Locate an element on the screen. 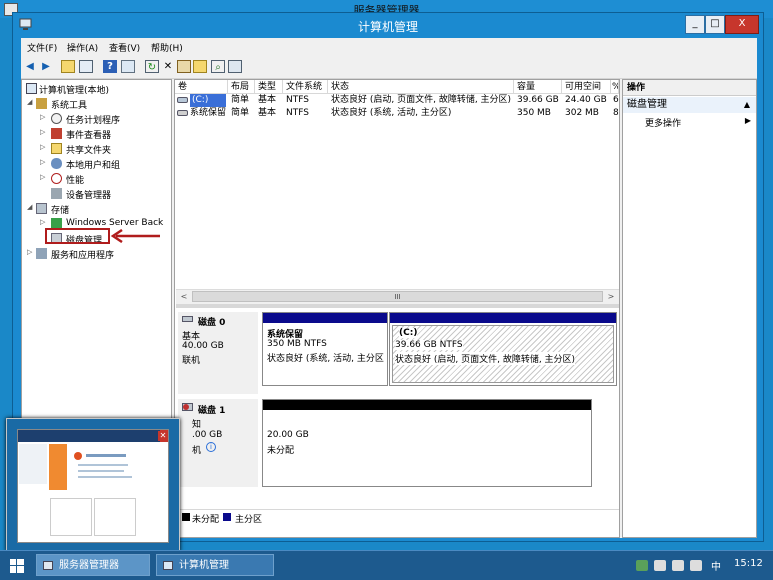 This screenshot has width=773, height=580. pane-splitter is located at coordinates (397, 306).